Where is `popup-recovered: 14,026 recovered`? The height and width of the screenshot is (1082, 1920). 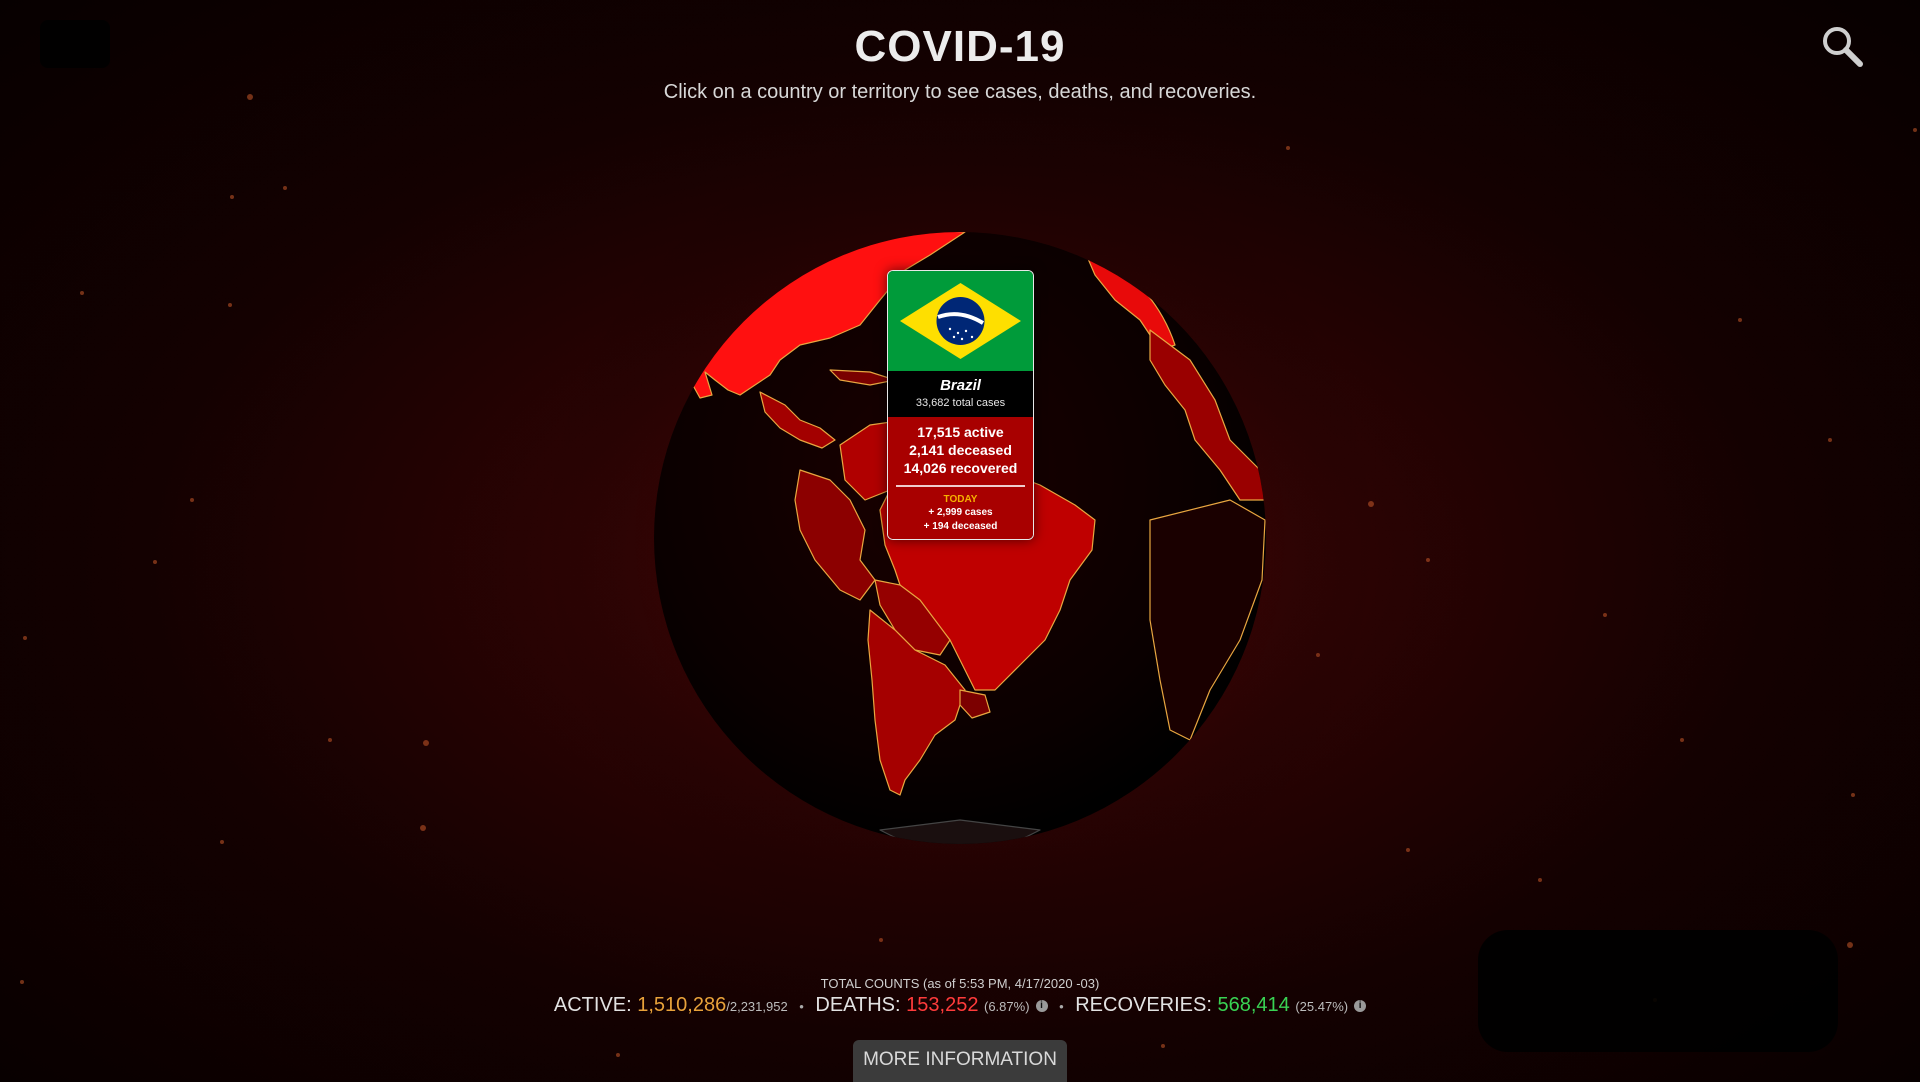 popup-recovered: 14,026 recovered is located at coordinates (960, 468).